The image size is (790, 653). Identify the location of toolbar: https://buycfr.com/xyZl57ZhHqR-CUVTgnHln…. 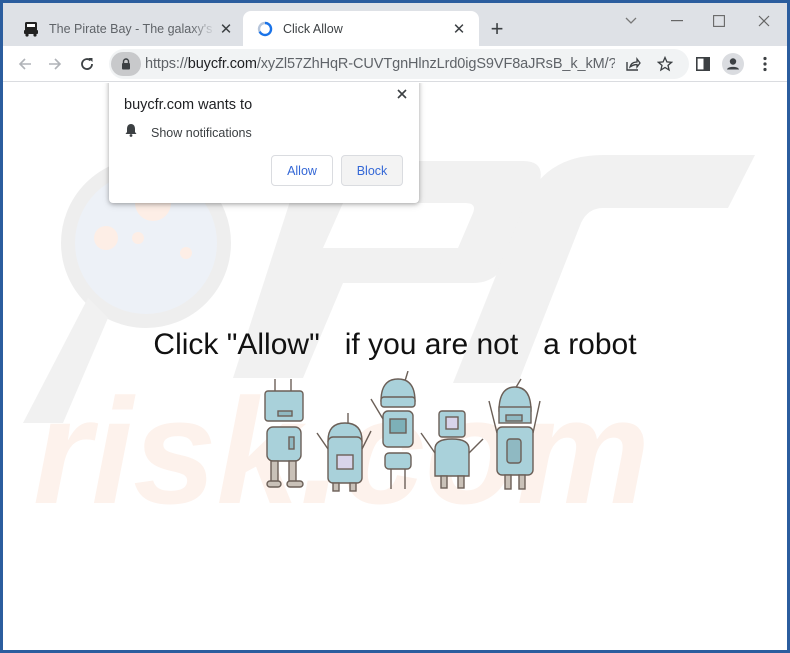
(395, 64).